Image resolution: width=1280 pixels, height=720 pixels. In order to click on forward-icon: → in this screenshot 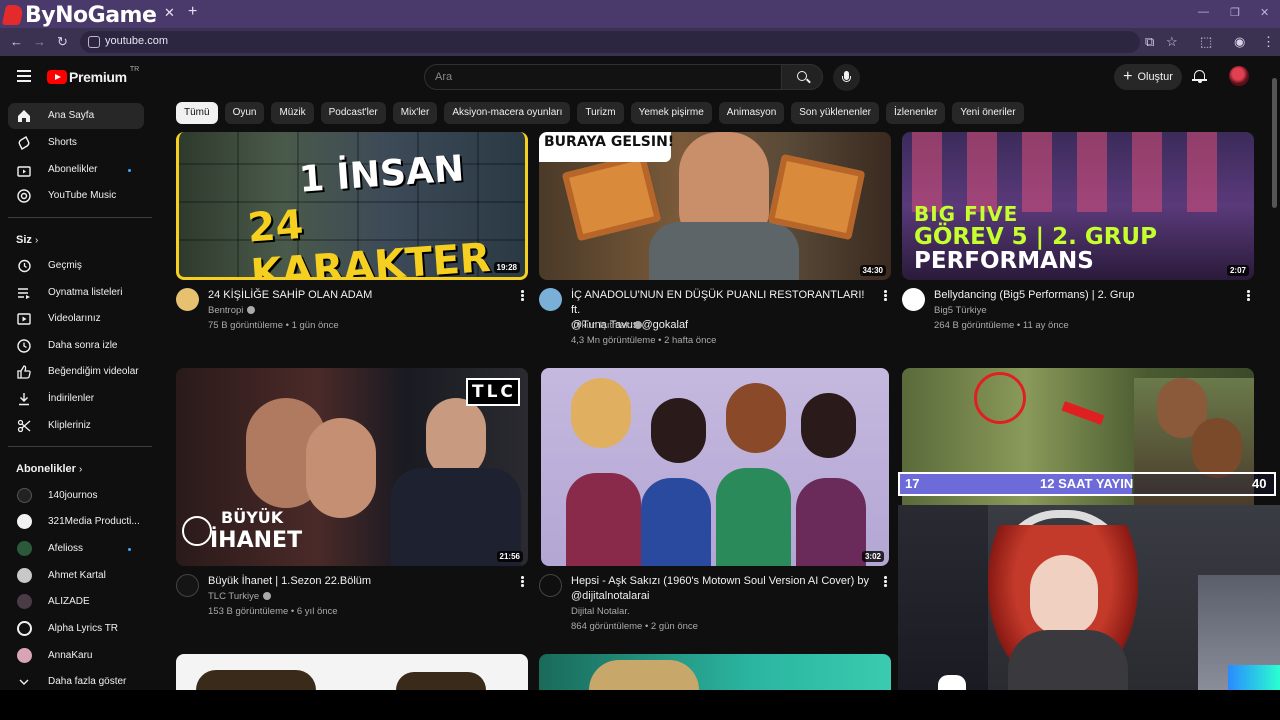, I will do `click(39, 41)`.